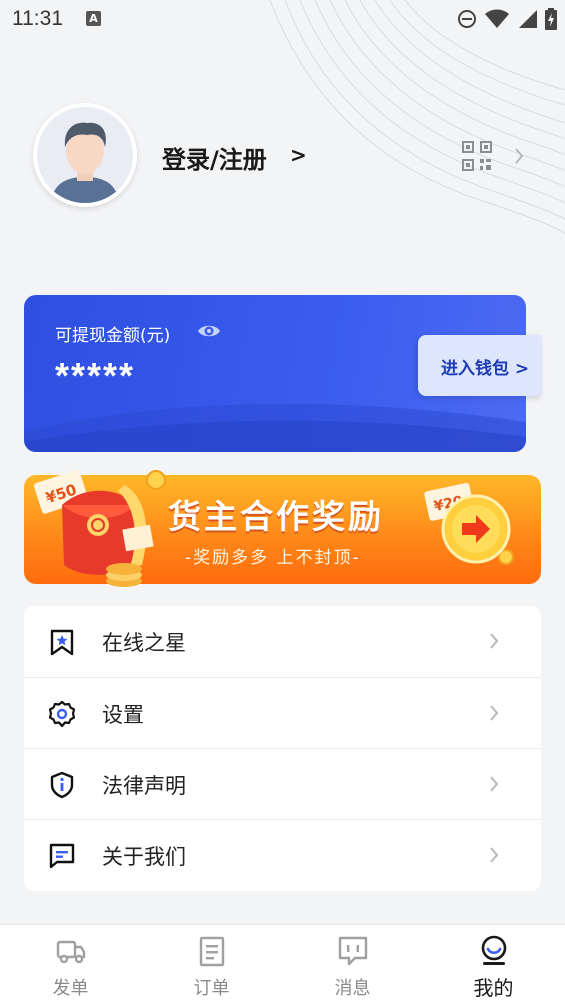  What do you see at coordinates (62, 856) in the screenshot?
I see `message-icon` at bounding box center [62, 856].